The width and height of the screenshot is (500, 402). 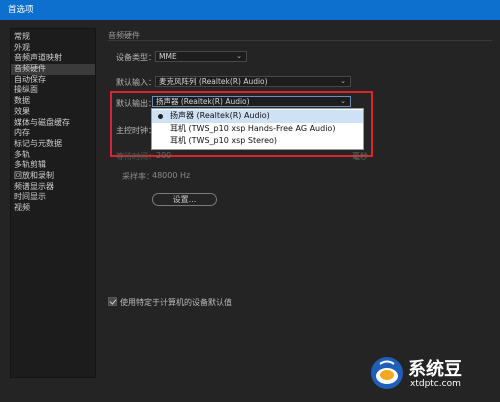 What do you see at coordinates (300, 40) in the screenshot?
I see `section-divider` at bounding box center [300, 40].